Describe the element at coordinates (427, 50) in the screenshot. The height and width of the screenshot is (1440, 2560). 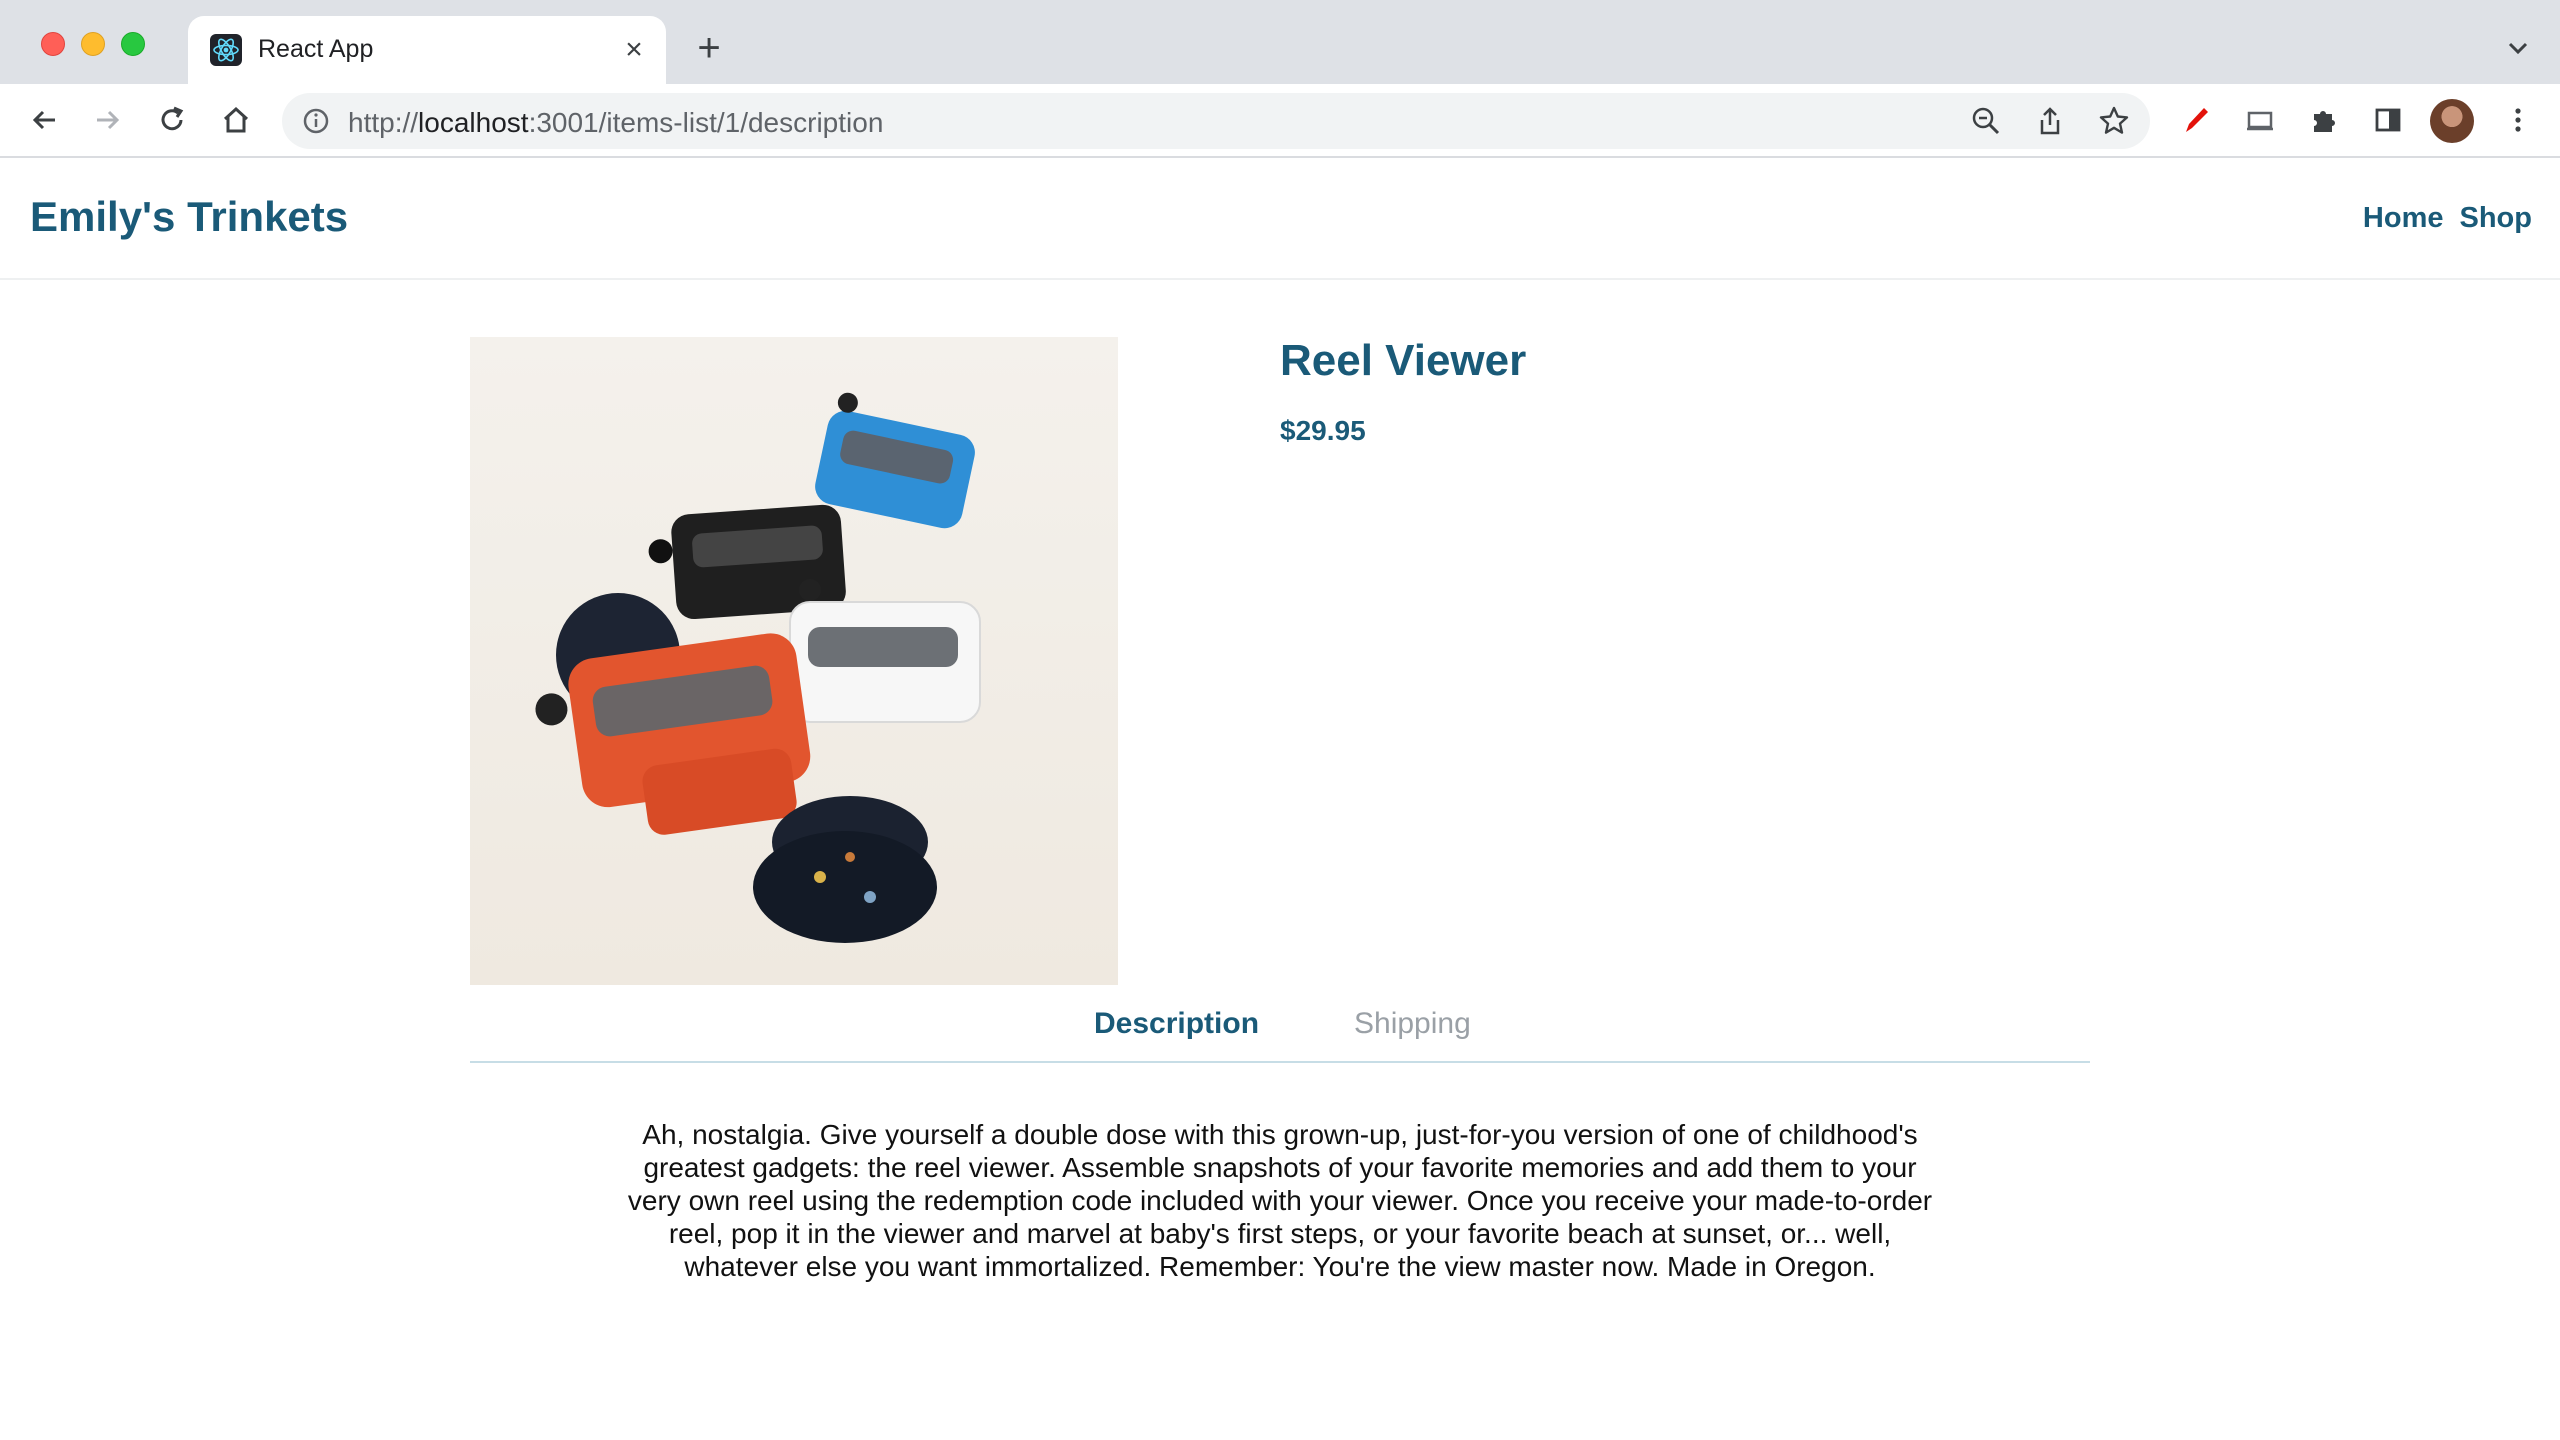
I see `browser-tab: React App ×` at that location.